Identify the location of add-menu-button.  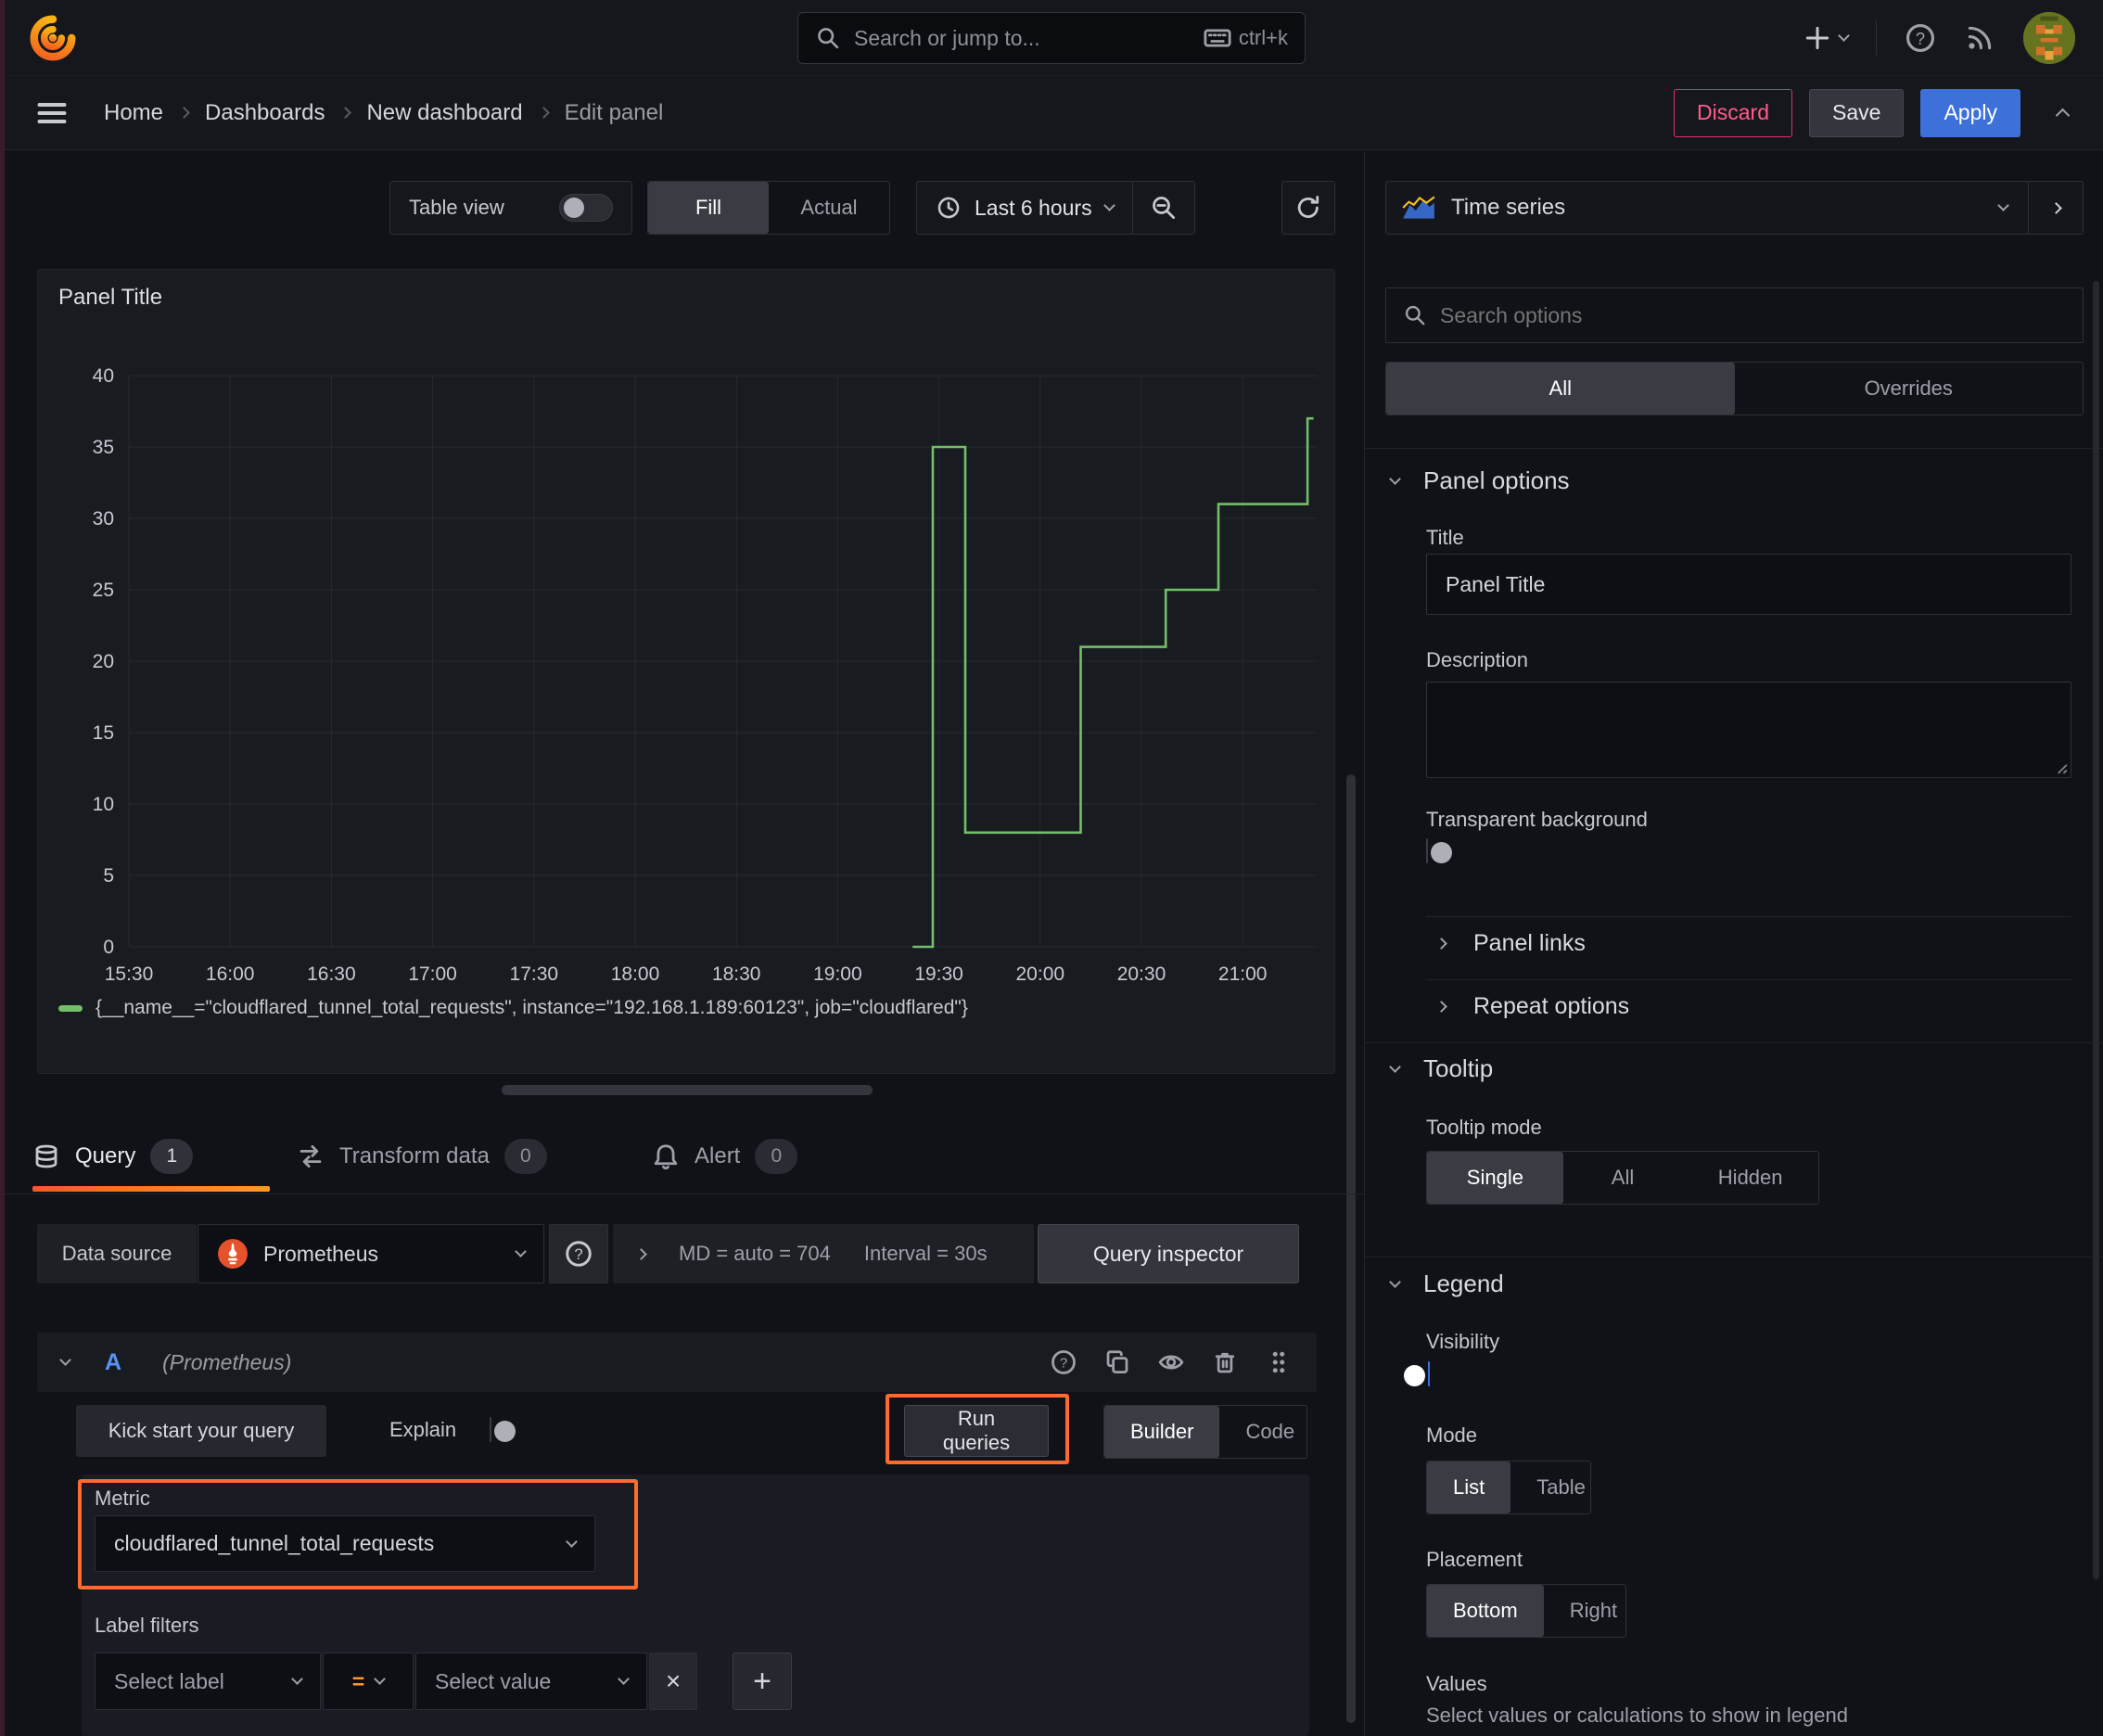
(1826, 38).